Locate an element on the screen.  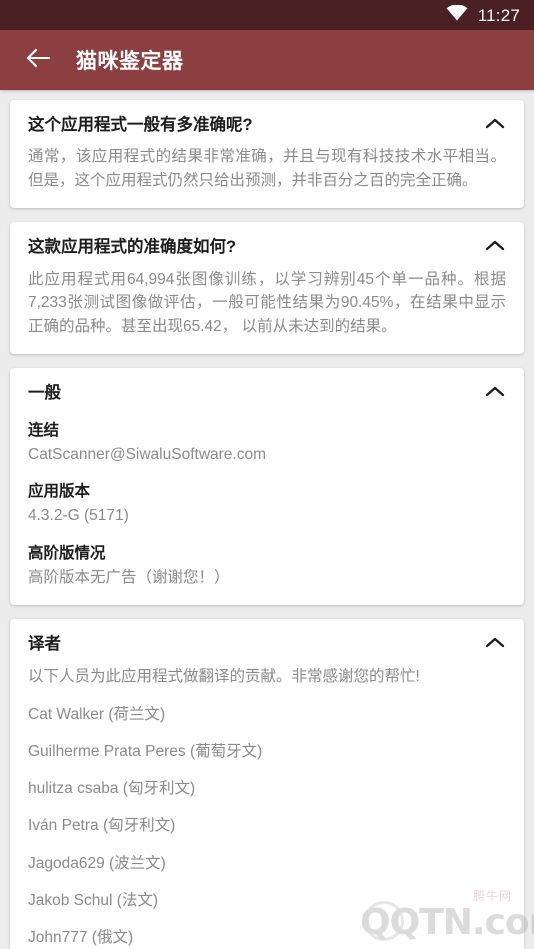
wifi-icon is located at coordinates (457, 14).